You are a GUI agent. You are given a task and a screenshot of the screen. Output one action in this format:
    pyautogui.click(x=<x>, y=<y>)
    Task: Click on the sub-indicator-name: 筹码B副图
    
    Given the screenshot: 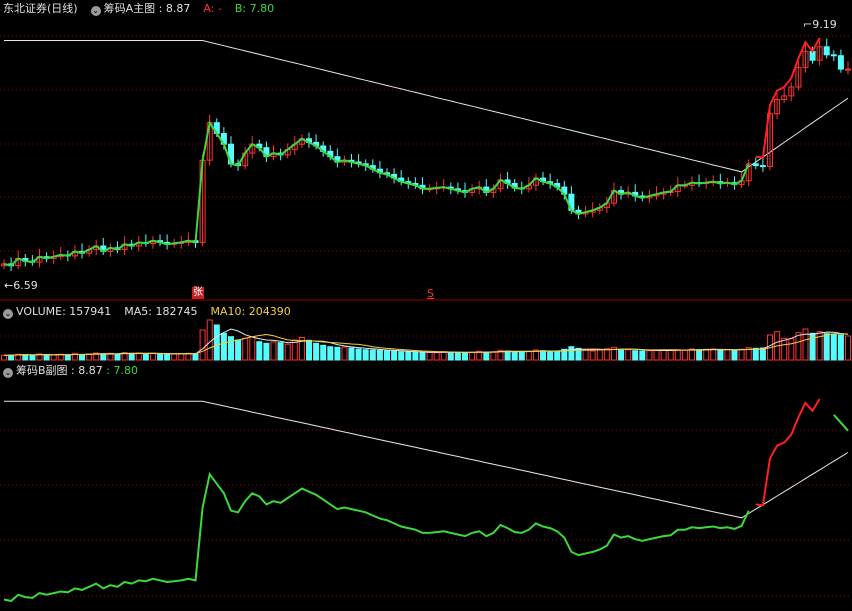 What is the action you would take?
    pyautogui.click(x=42, y=370)
    